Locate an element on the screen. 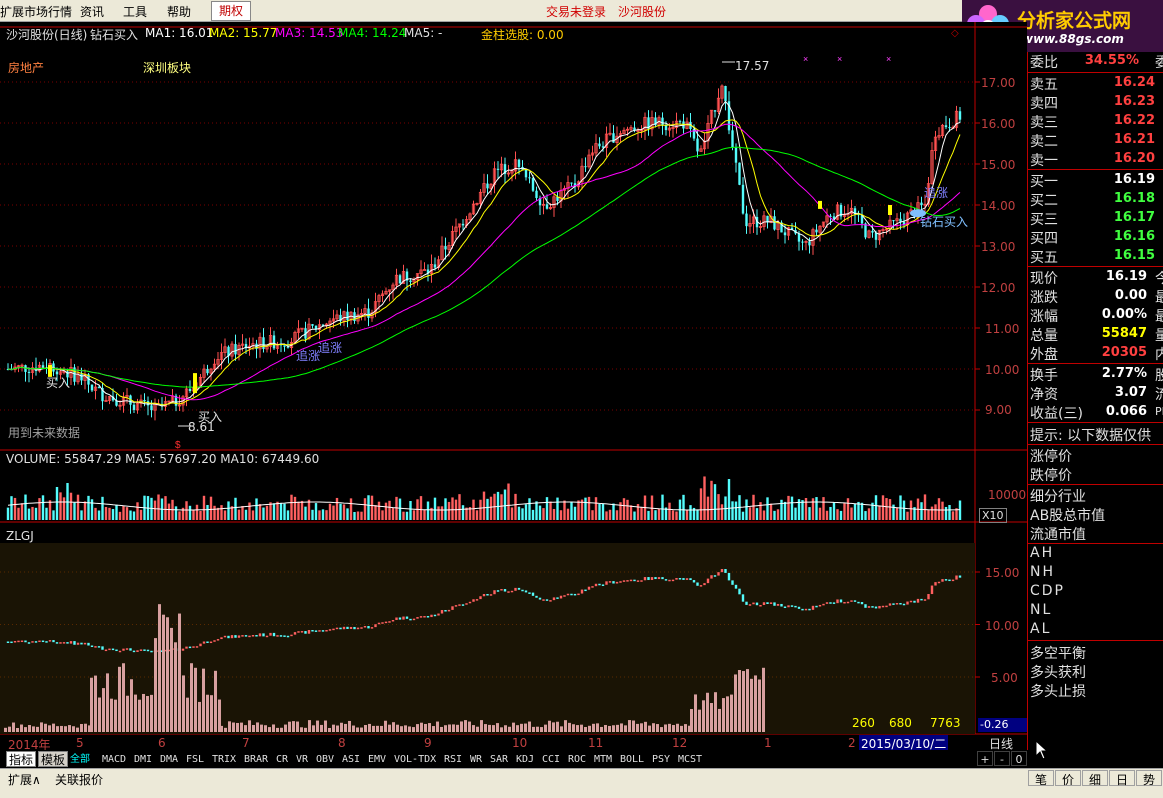 The image size is (1163, 798). tab-obv: OBV is located at coordinates (325, 759).